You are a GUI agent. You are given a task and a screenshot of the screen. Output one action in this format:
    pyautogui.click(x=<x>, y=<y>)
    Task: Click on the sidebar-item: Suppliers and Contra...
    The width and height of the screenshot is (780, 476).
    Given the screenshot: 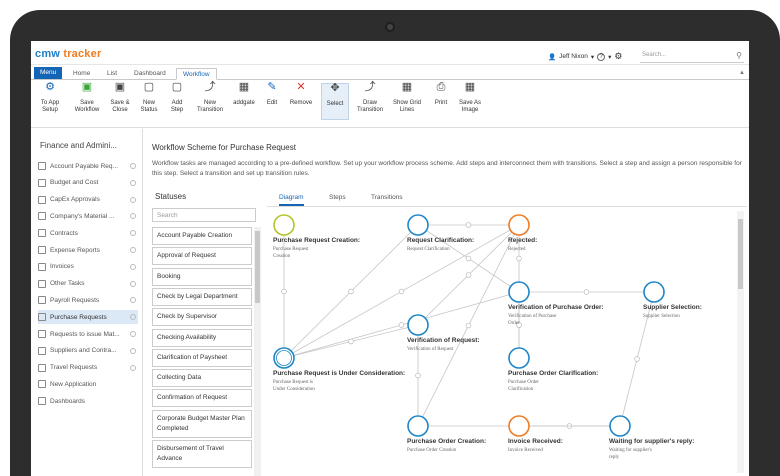 What is the action you would take?
    pyautogui.click(x=88, y=351)
    